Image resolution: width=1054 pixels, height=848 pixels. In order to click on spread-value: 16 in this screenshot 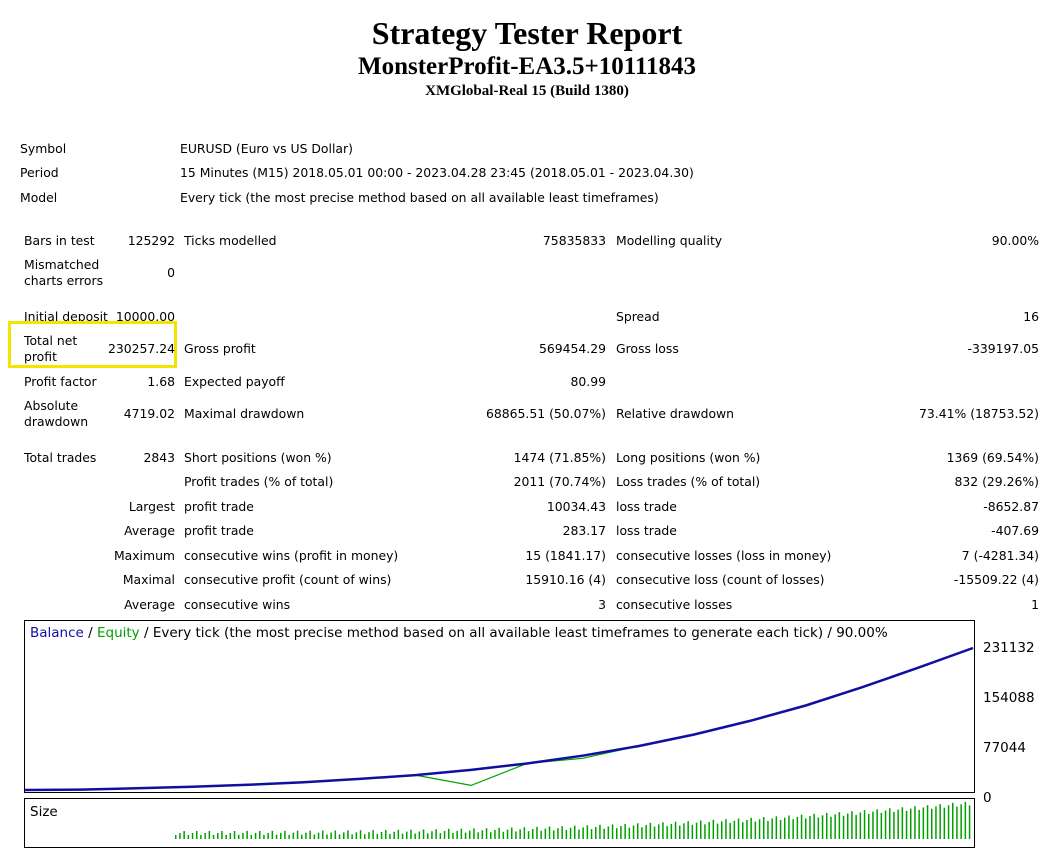, I will do `click(1031, 316)`.